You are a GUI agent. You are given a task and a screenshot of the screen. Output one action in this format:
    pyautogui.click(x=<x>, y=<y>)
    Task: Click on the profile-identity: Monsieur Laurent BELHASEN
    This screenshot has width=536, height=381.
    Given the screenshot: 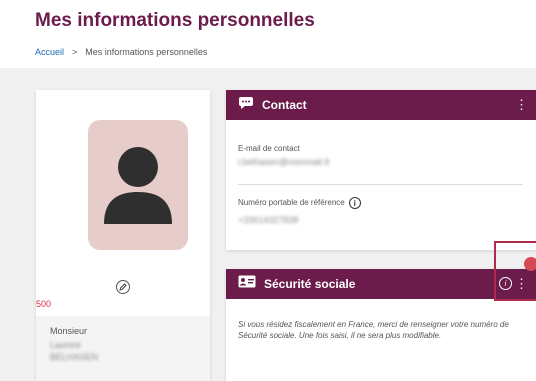 What is the action you would take?
    pyautogui.click(x=123, y=348)
    